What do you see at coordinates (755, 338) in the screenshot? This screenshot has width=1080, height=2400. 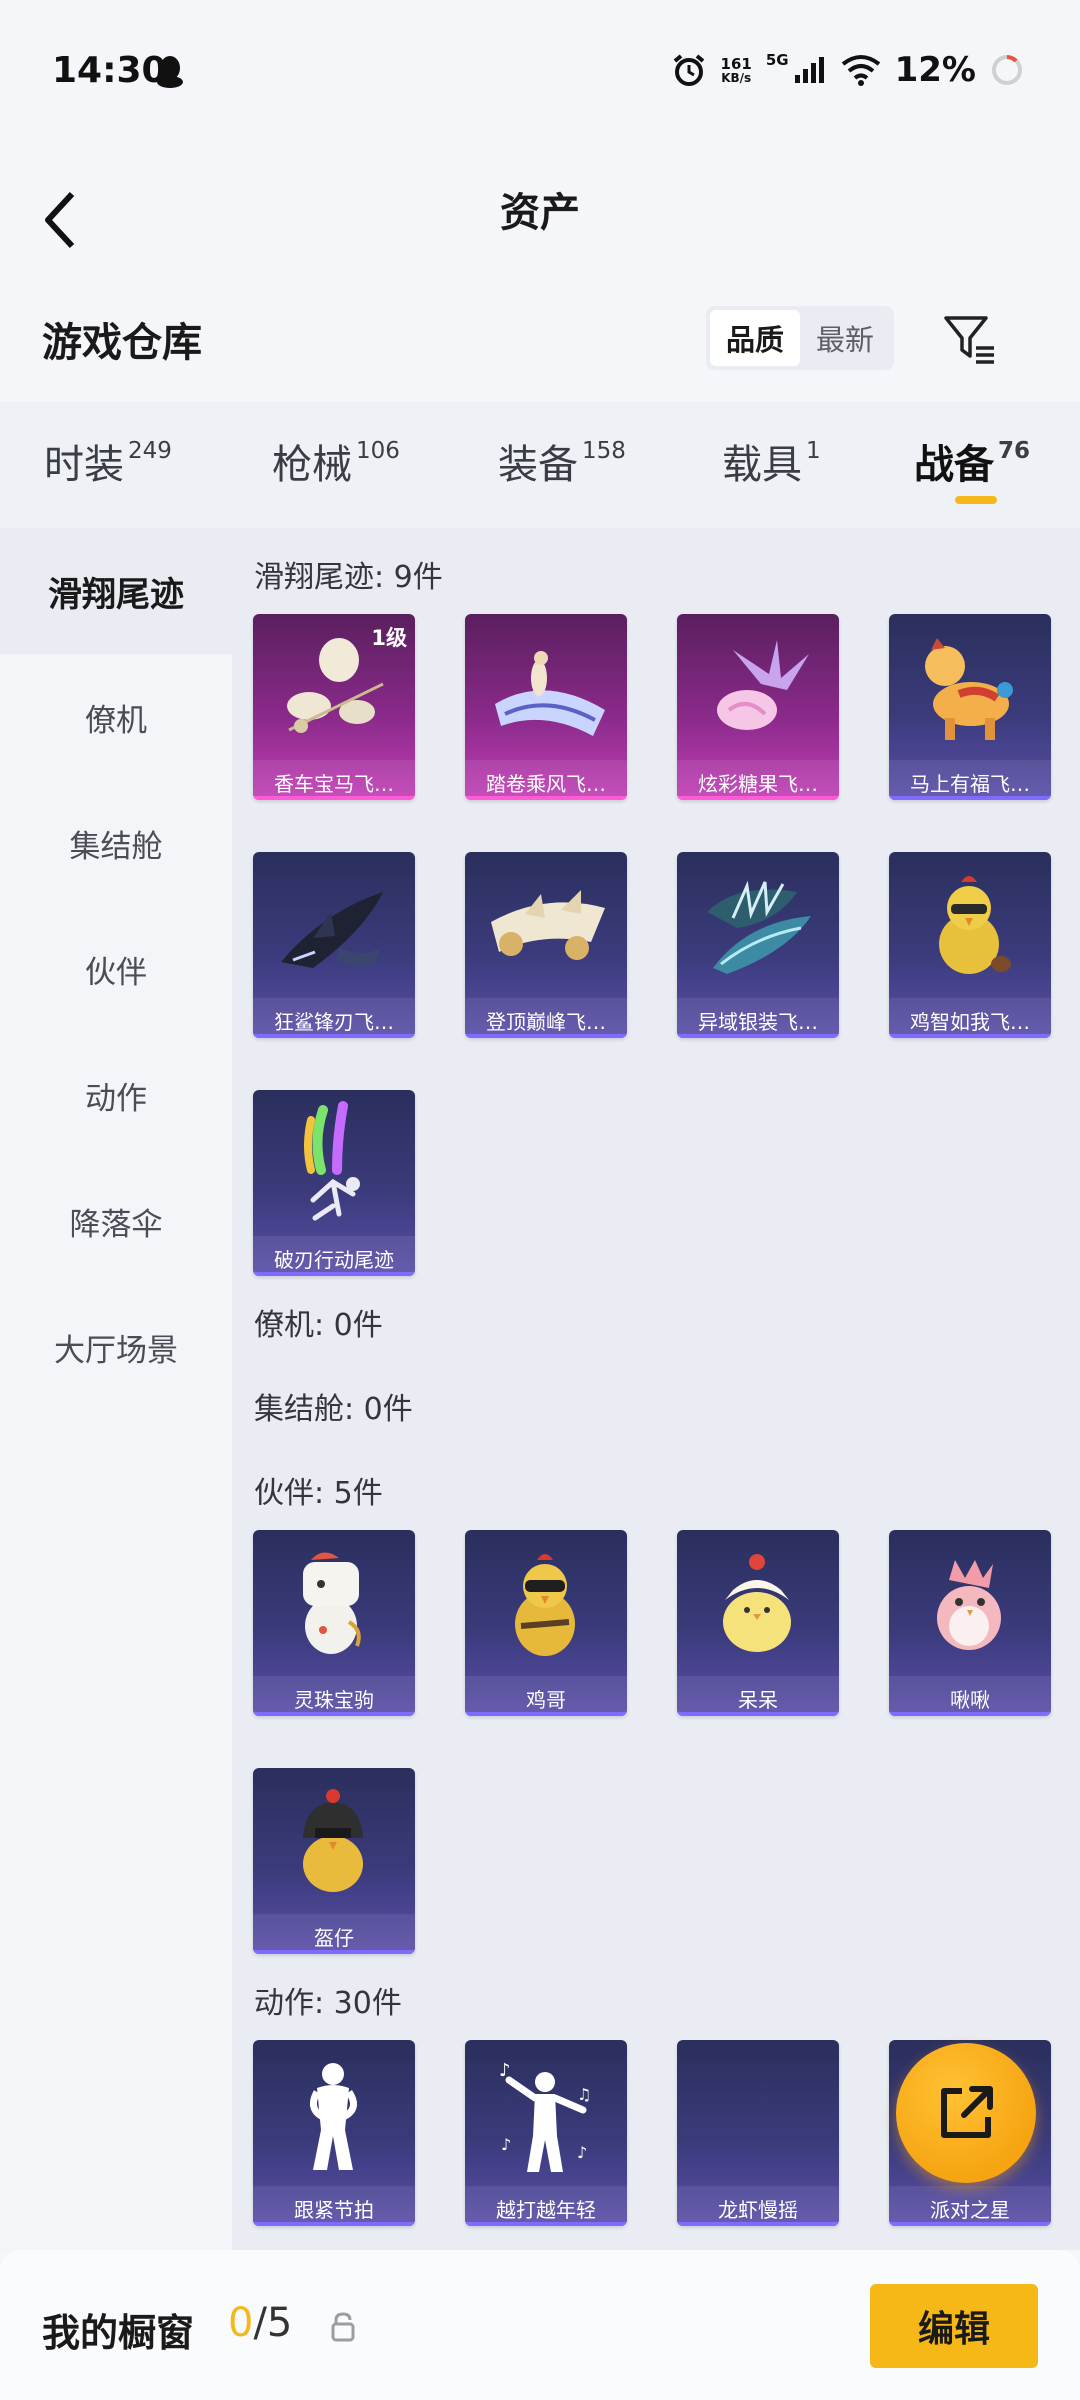 I see `sort-quality-button: 品质` at bounding box center [755, 338].